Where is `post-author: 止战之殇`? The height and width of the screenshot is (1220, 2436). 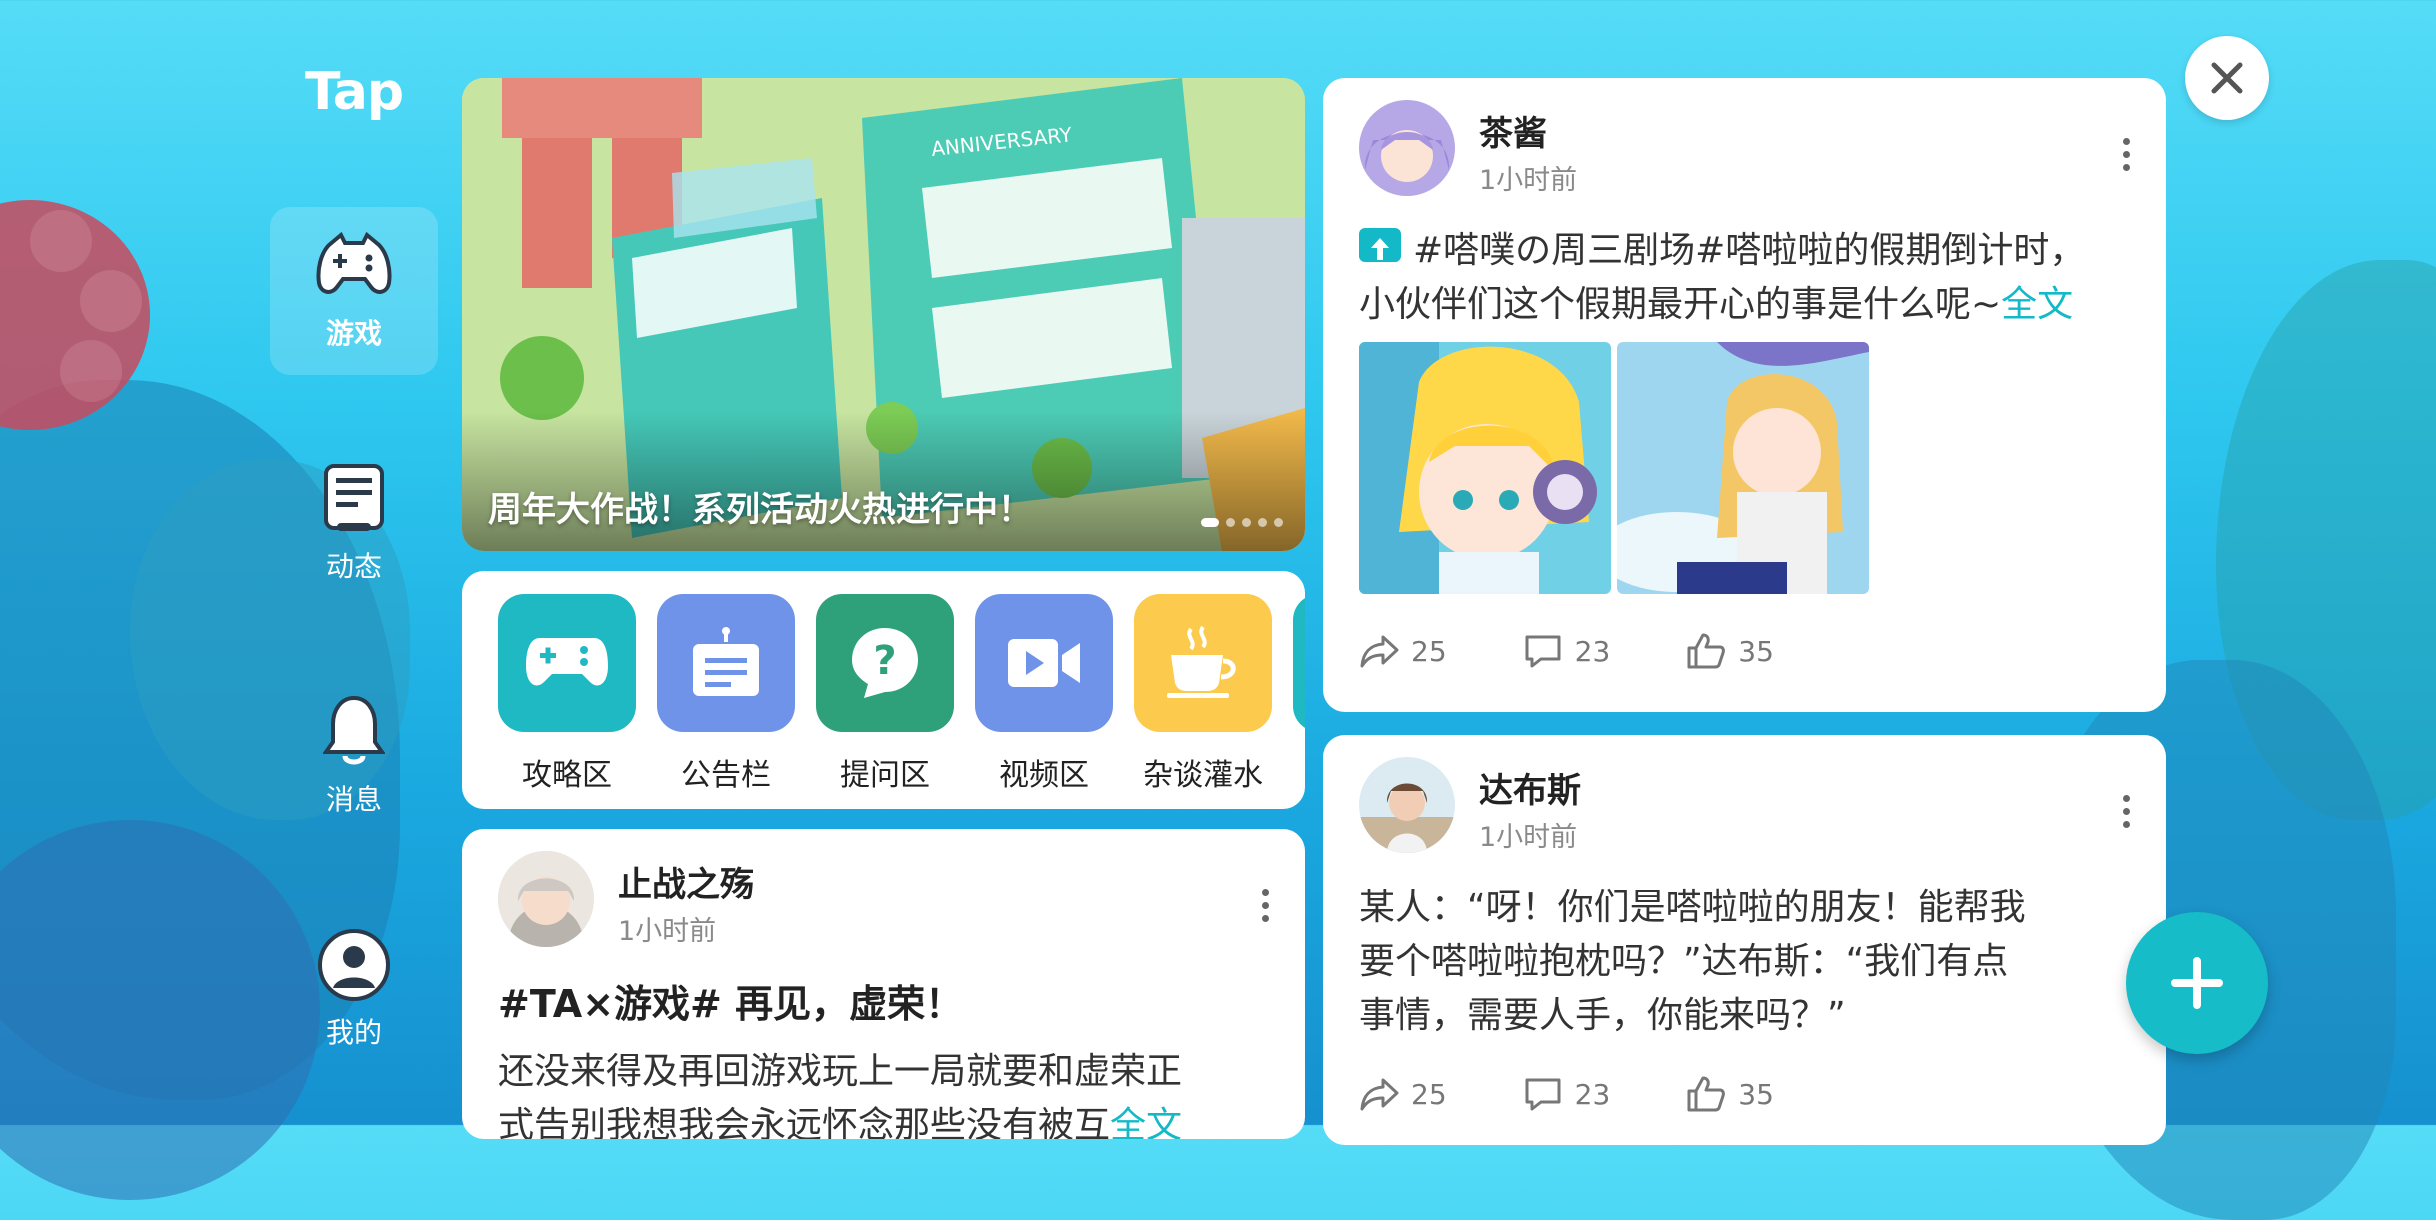
post-author: 止战之殇 is located at coordinates (686, 881).